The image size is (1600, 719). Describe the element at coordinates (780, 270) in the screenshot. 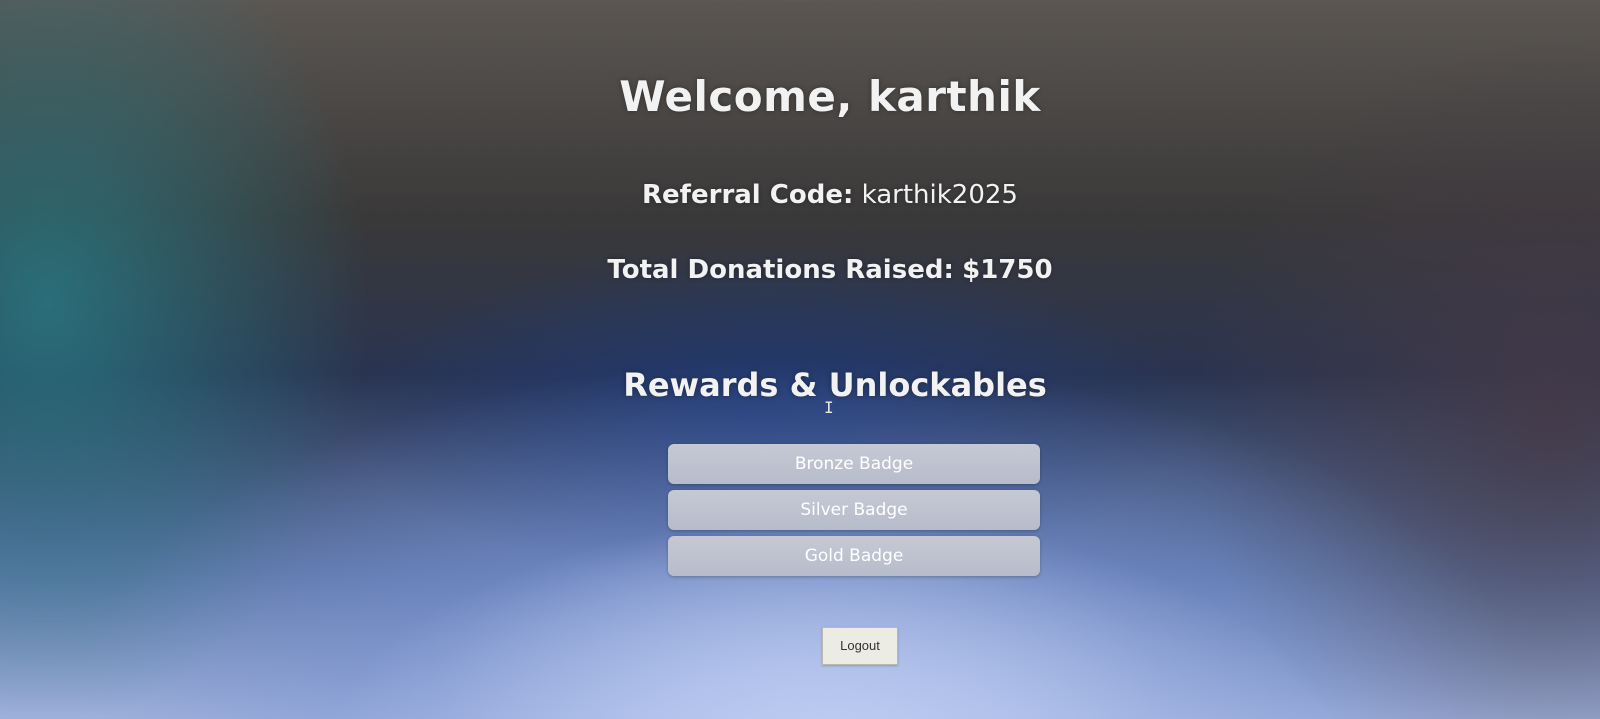

I see `total-donations-label: Total Donations Raised:` at that location.